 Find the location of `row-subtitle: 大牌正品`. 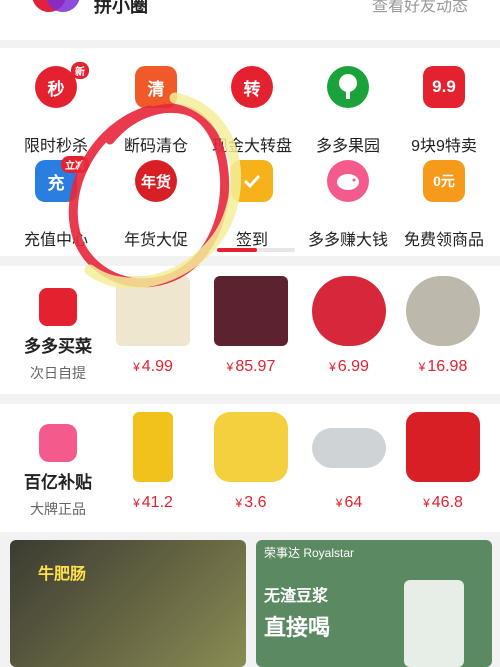

row-subtitle: 大牌正品 is located at coordinates (58, 509).